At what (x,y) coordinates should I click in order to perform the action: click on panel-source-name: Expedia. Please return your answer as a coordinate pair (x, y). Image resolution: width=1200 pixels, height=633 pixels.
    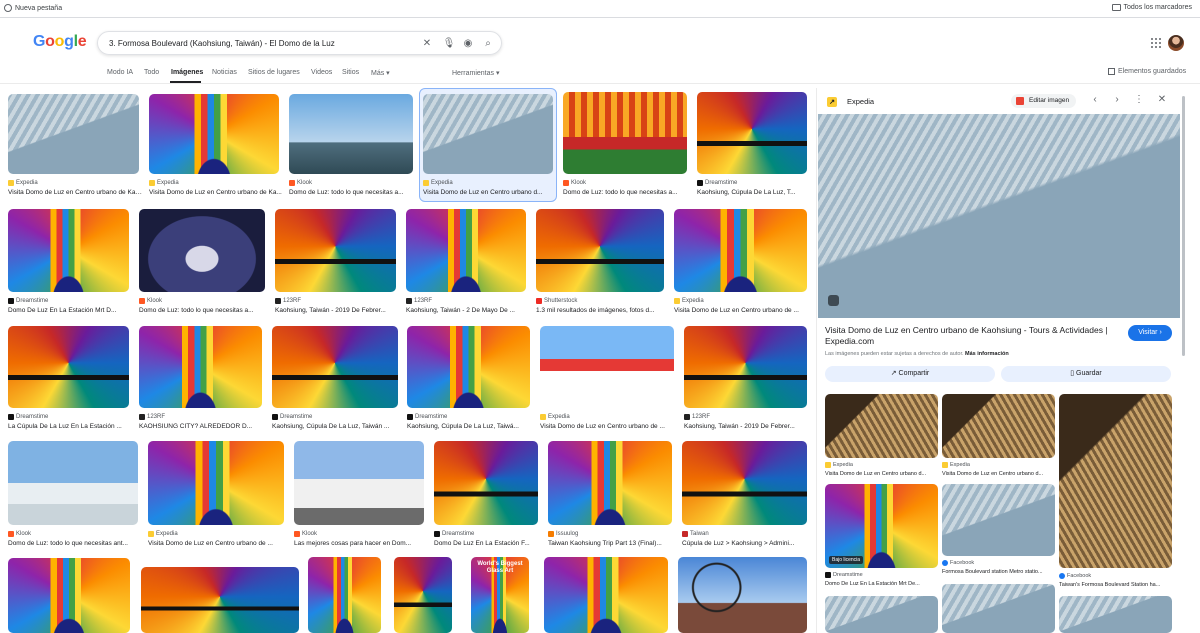
    Looking at the image, I should click on (860, 101).